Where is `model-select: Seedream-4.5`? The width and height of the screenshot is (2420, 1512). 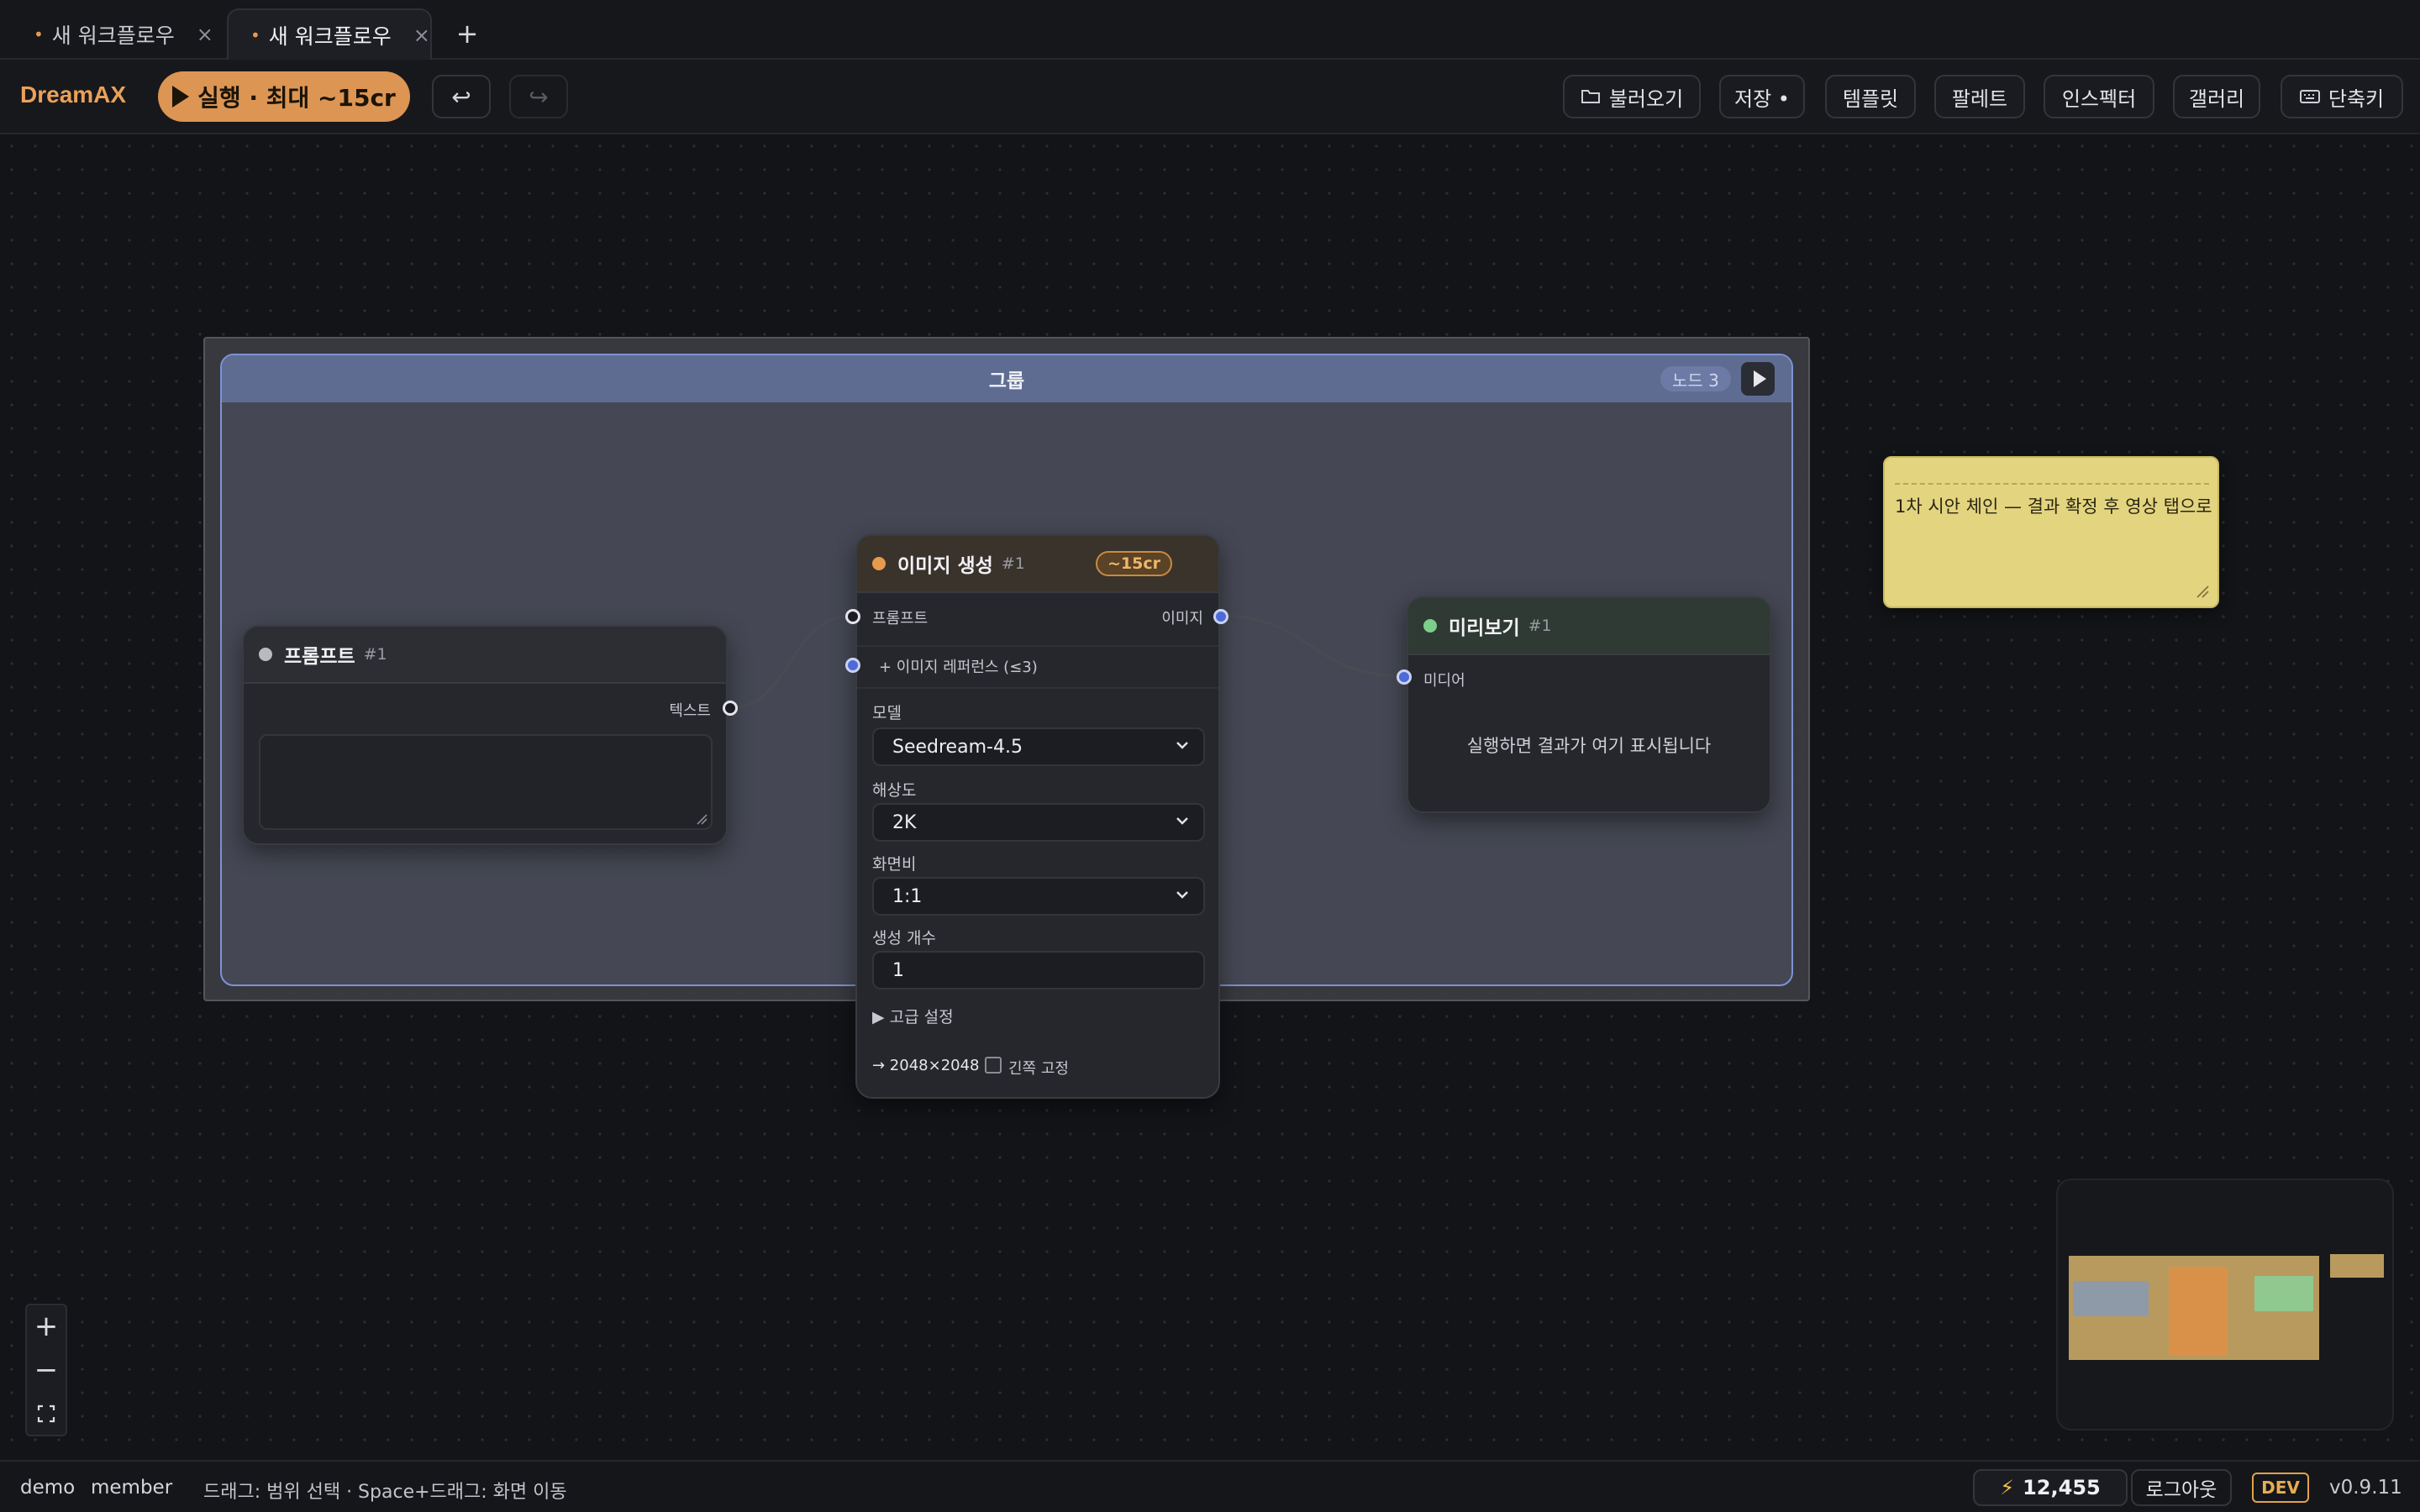
model-select: Seedream-4.5 is located at coordinates (1038, 746).